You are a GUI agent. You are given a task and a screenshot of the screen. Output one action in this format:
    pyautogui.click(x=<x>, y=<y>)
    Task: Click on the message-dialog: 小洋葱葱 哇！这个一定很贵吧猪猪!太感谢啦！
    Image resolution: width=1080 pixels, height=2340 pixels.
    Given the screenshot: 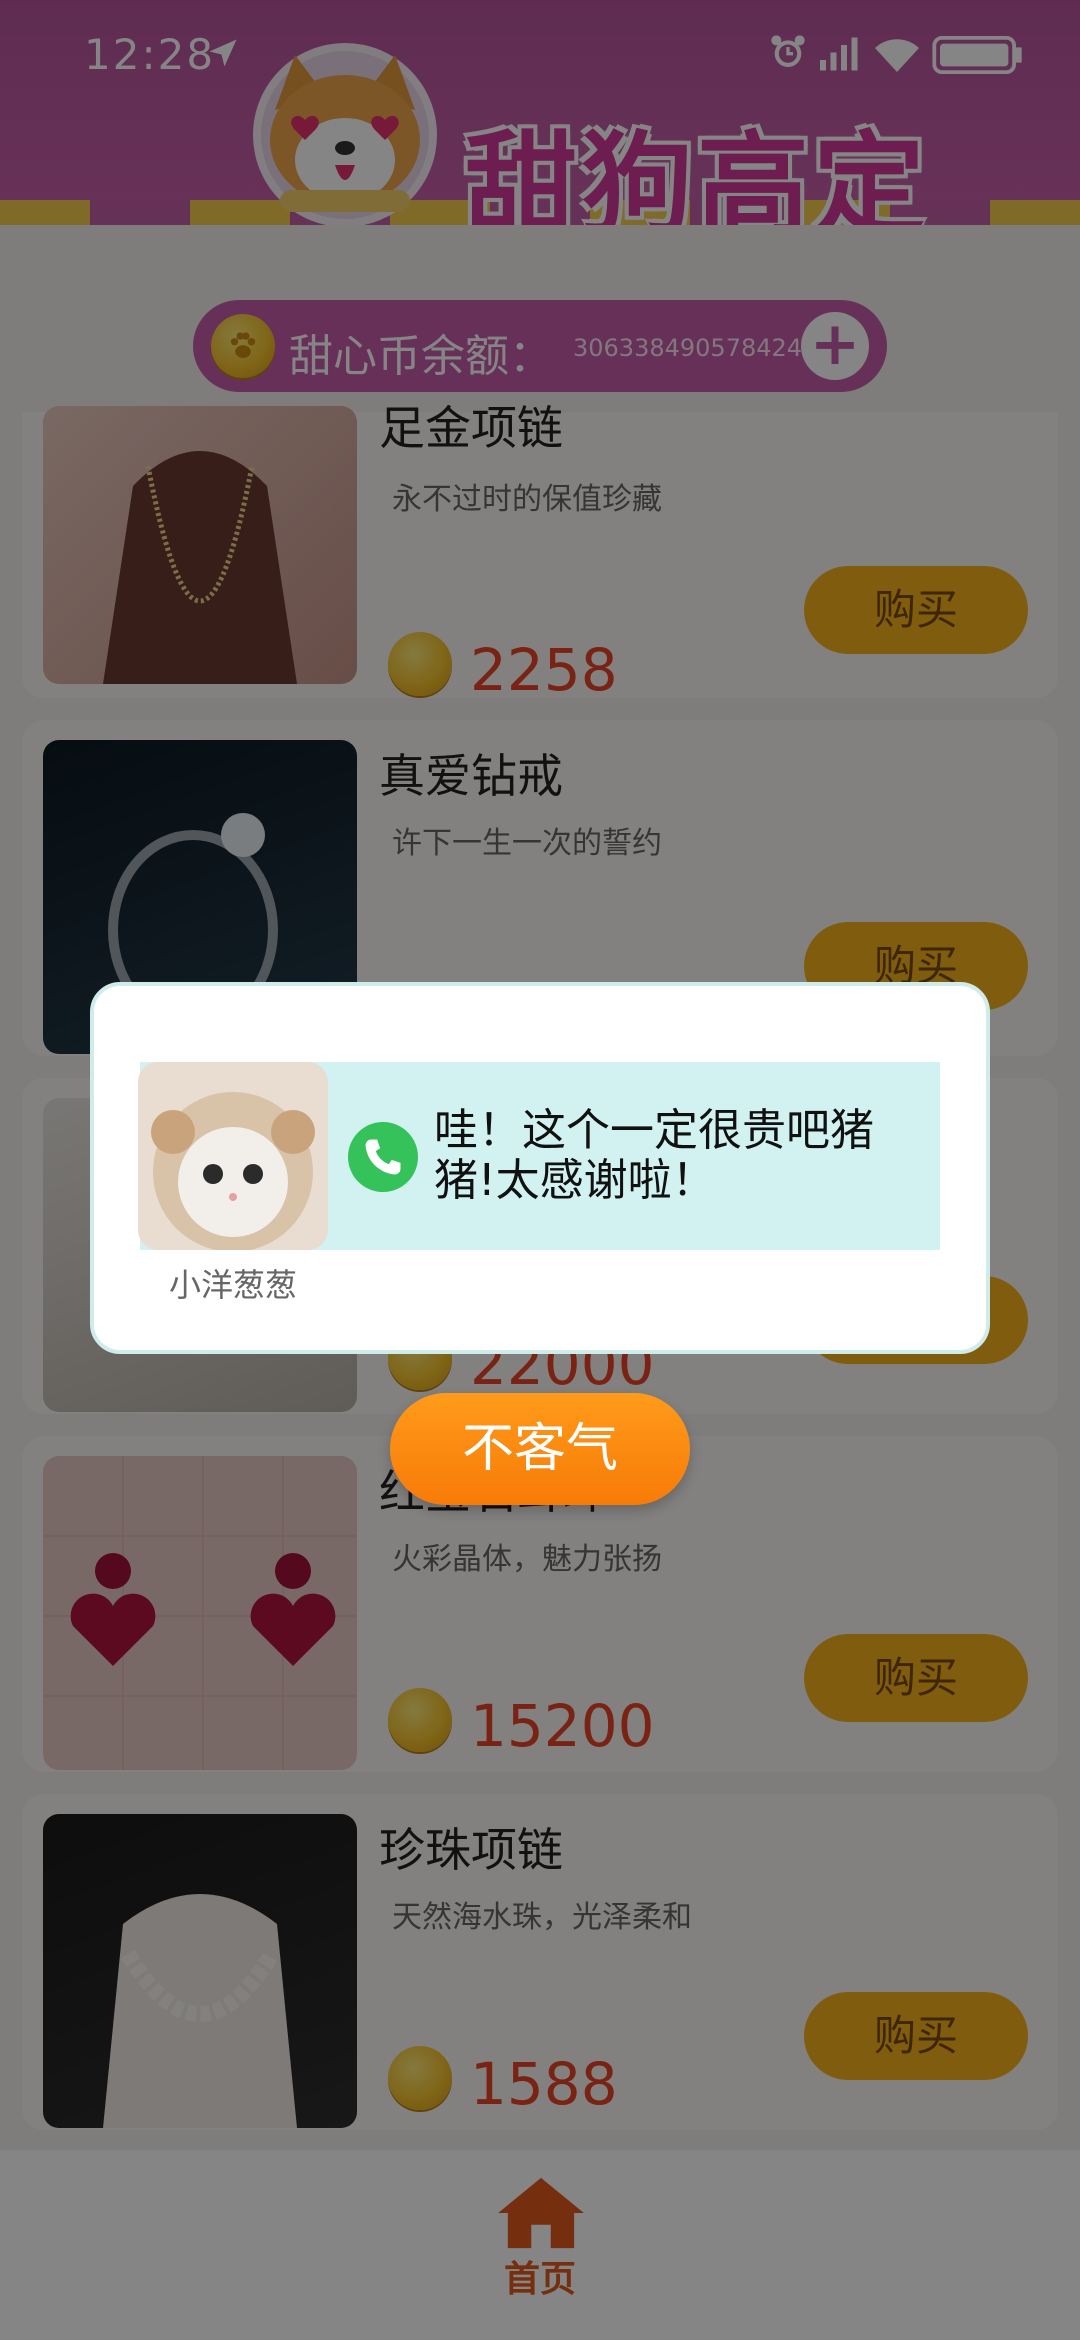 What is the action you would take?
    pyautogui.click(x=540, y=1168)
    